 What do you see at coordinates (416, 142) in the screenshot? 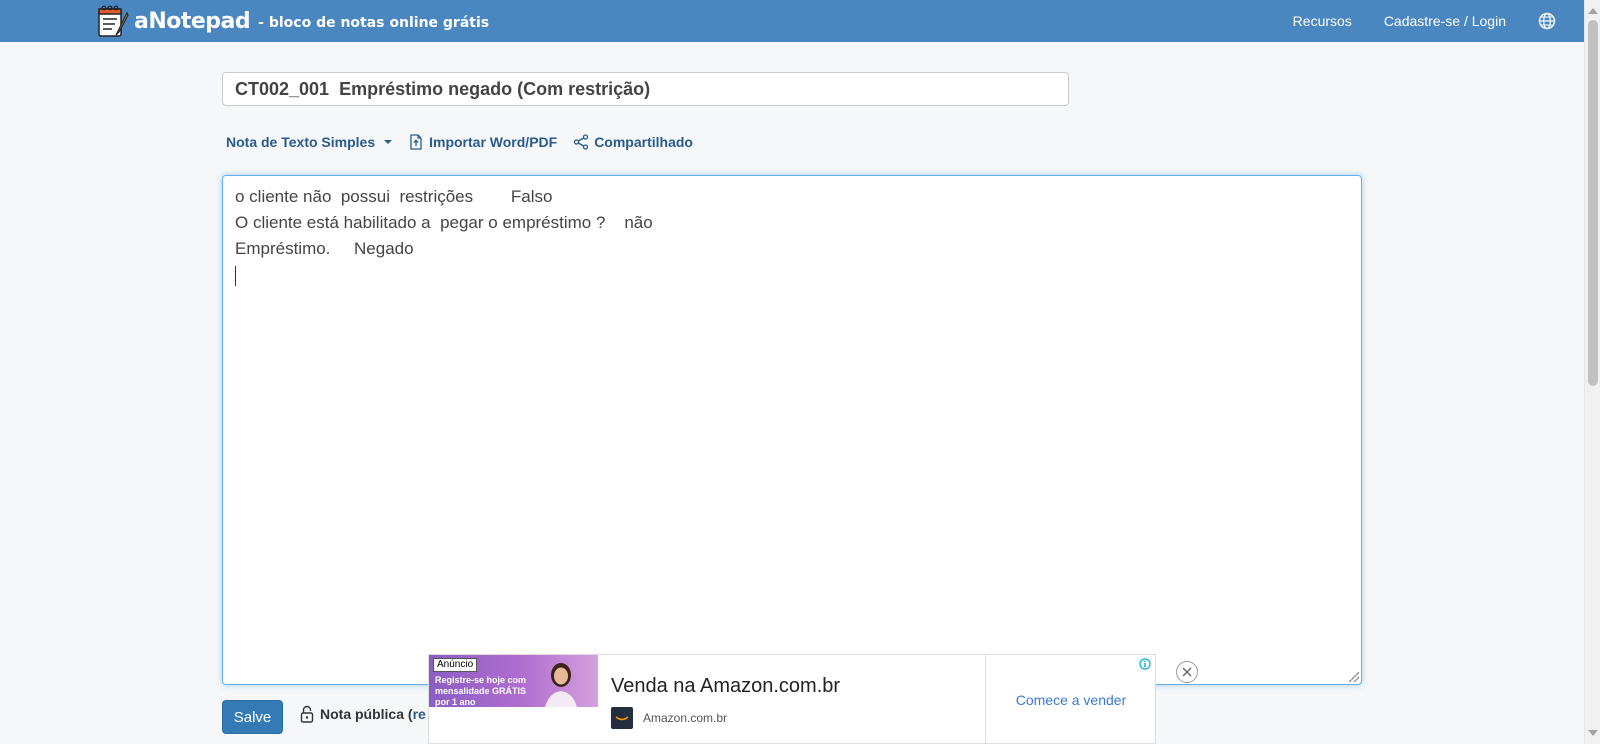
I see `file-upload-icon` at bounding box center [416, 142].